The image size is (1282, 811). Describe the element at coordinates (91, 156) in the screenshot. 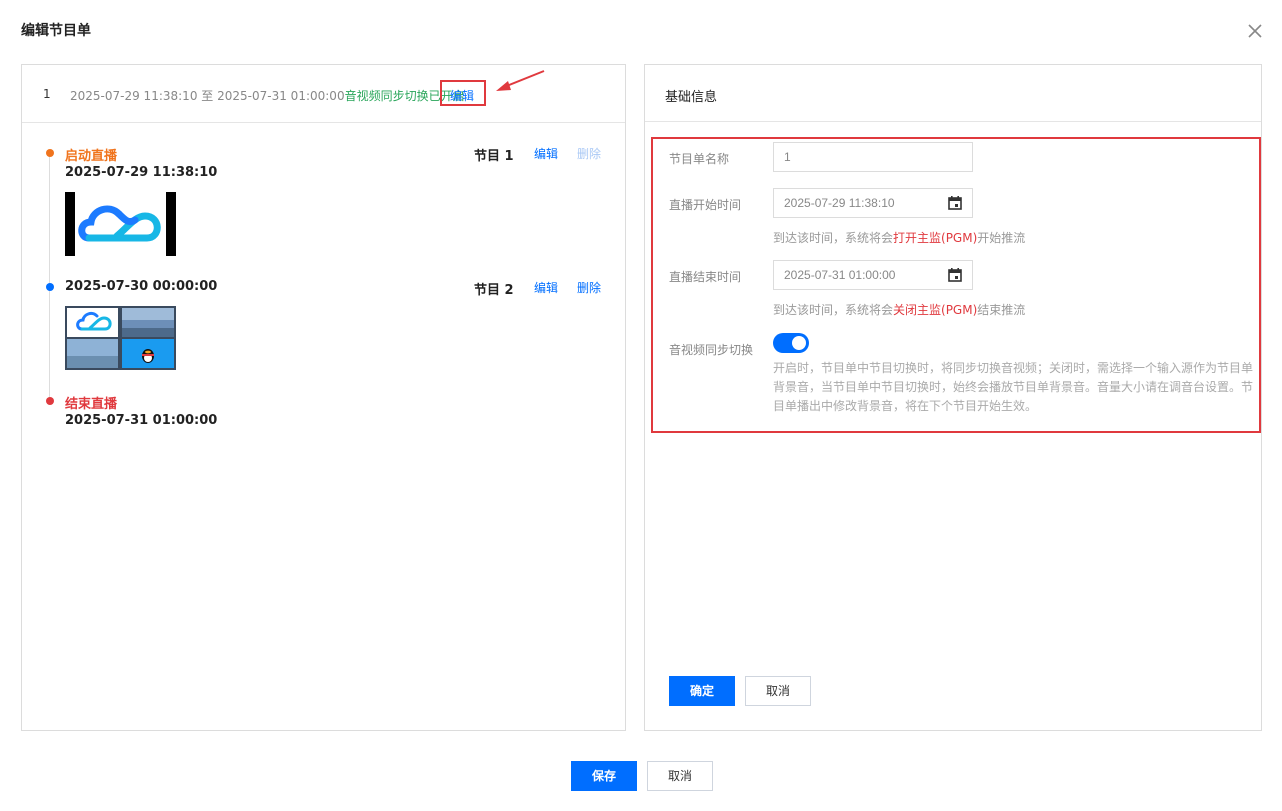

I see `start-event-label: 启动直播` at that location.